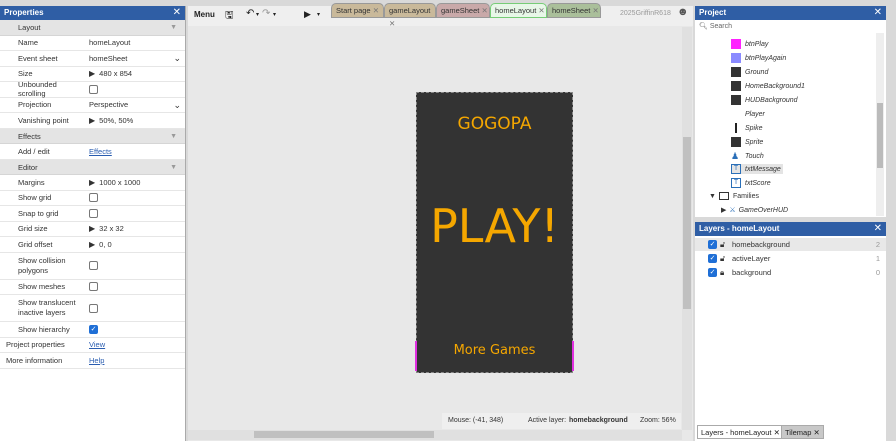 Image resolution: width=896 pixels, height=441 pixels. I want to click on tab-homelayout: homeLayout ✕, so click(518, 10).